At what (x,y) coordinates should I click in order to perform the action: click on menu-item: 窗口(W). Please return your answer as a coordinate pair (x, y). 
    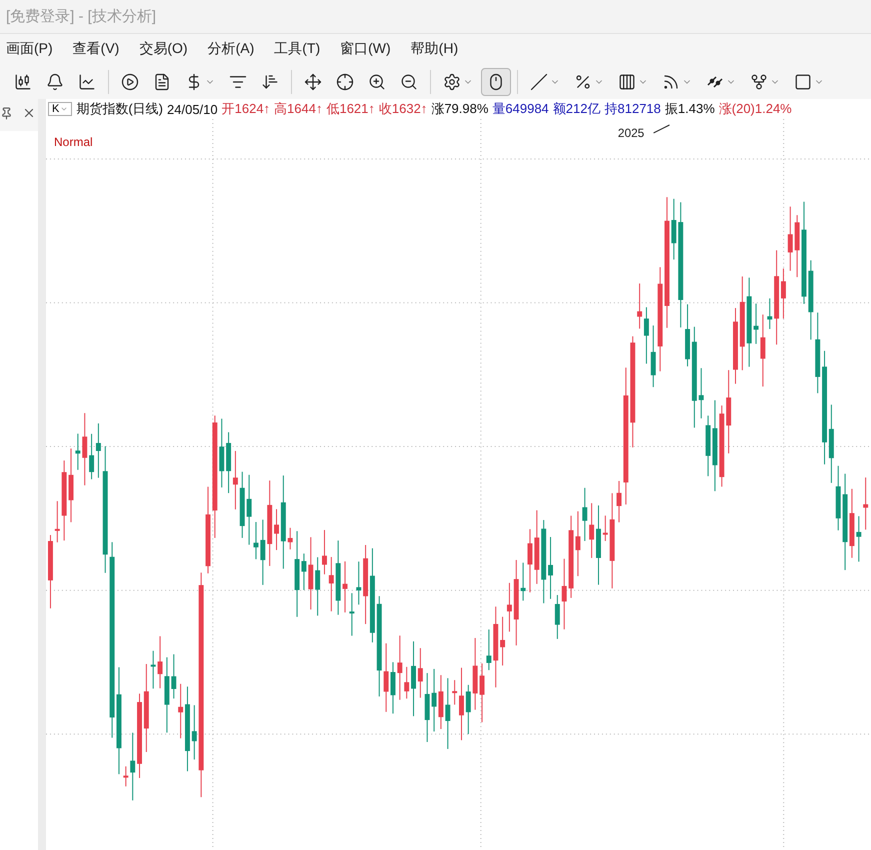
    Looking at the image, I should click on (365, 49).